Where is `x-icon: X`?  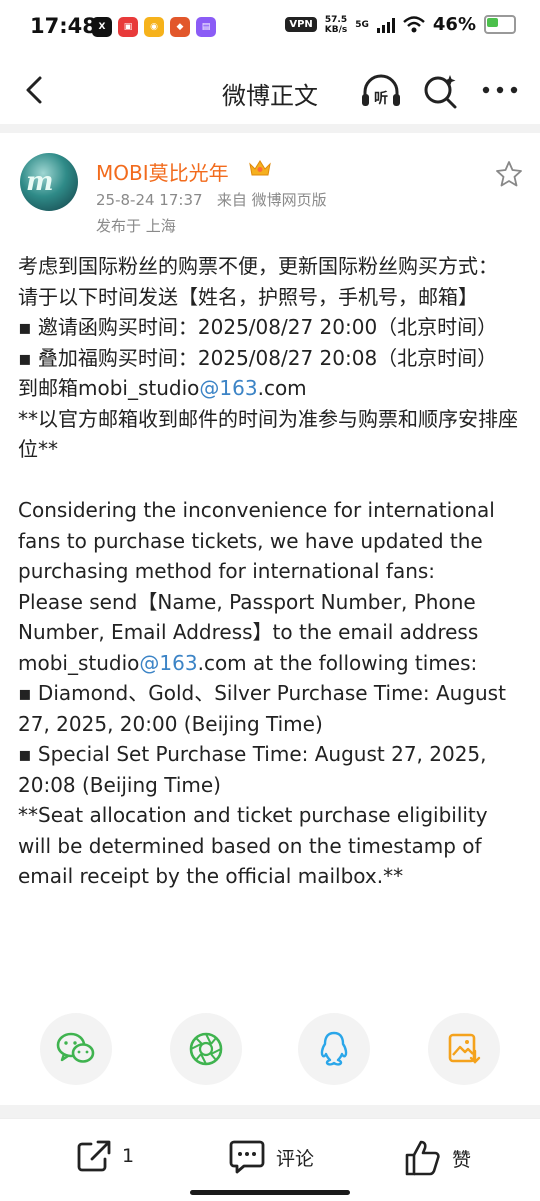
x-icon: X is located at coordinates (102, 27).